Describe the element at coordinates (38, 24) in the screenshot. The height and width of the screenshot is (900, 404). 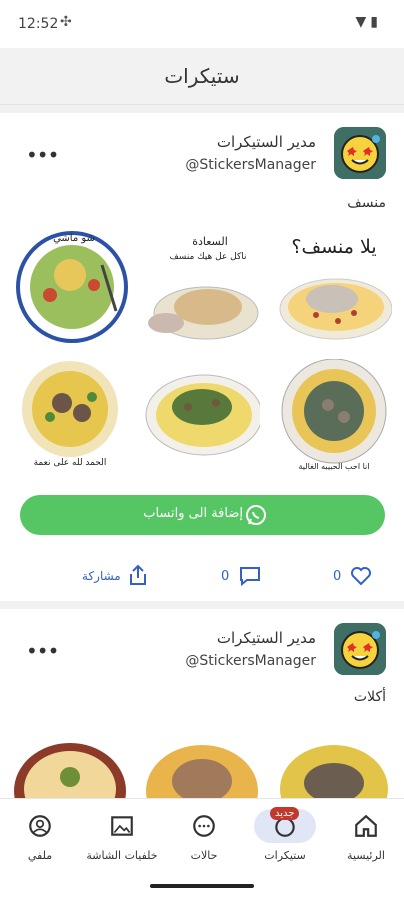
I see `status-time: 12:52` at that location.